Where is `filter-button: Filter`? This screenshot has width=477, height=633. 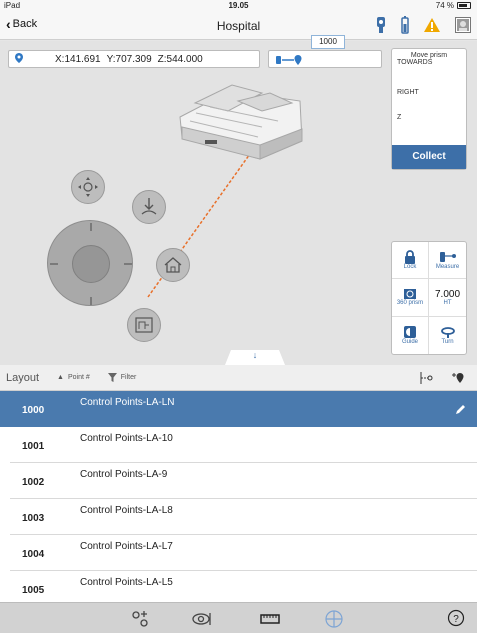
filter-button: Filter is located at coordinates (122, 377).